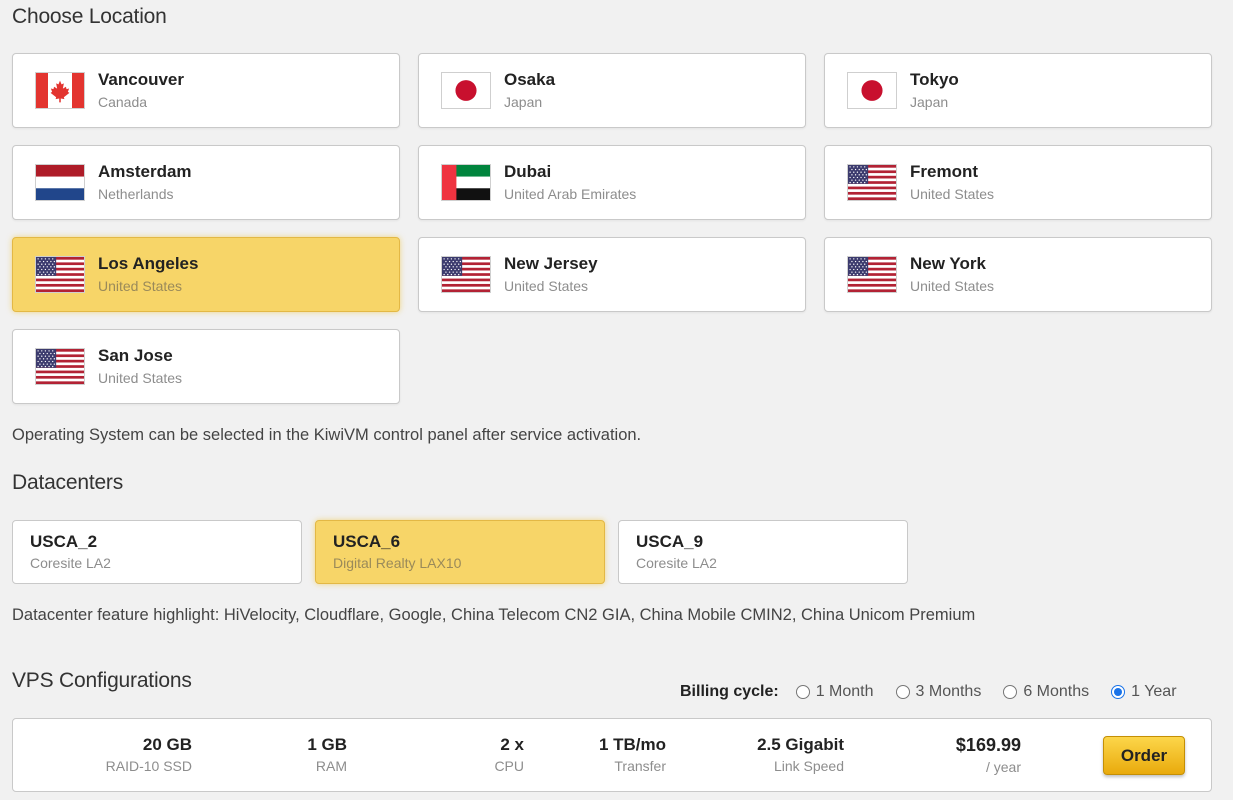  I want to click on location-card-osaka: Osaka Japan, so click(612, 90).